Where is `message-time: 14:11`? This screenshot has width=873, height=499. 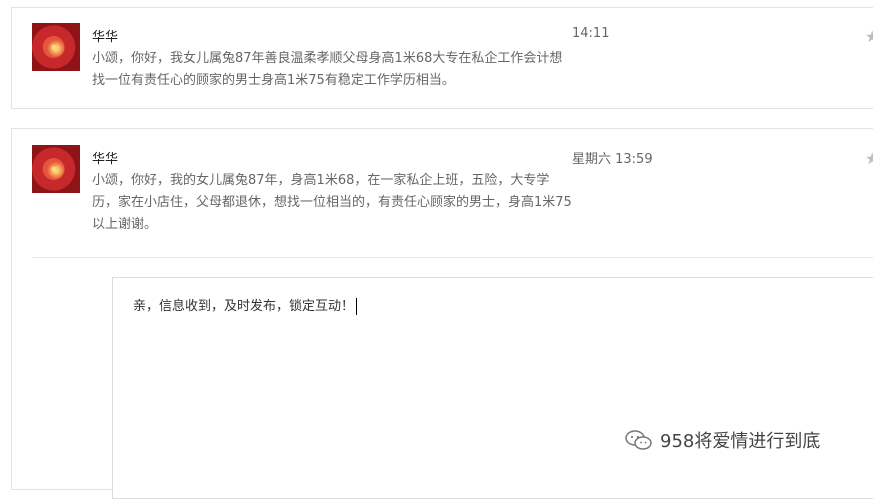
message-time: 14:11 is located at coordinates (591, 33).